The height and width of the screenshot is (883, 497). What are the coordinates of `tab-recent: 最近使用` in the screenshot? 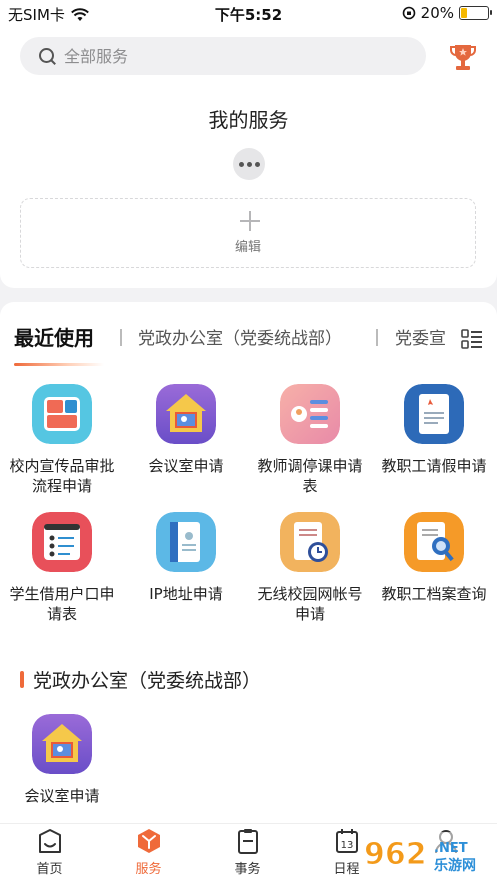 It's located at (54, 336).